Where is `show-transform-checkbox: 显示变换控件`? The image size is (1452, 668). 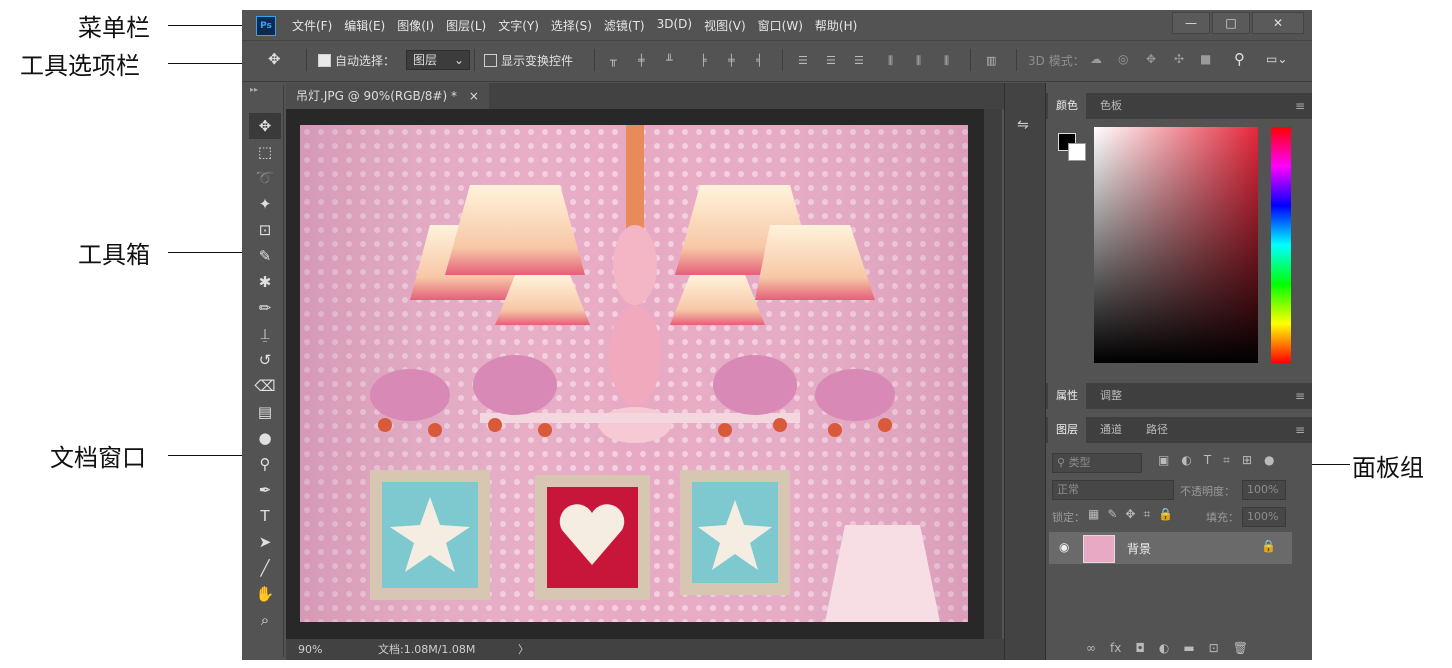 show-transform-checkbox: 显示变换控件 is located at coordinates (528, 60).